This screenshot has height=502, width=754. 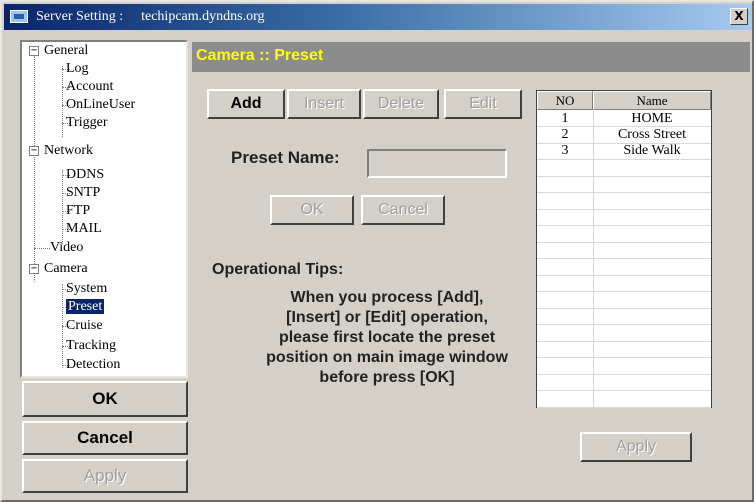 I want to click on preset-name-label: Preset Name:, so click(x=285, y=157).